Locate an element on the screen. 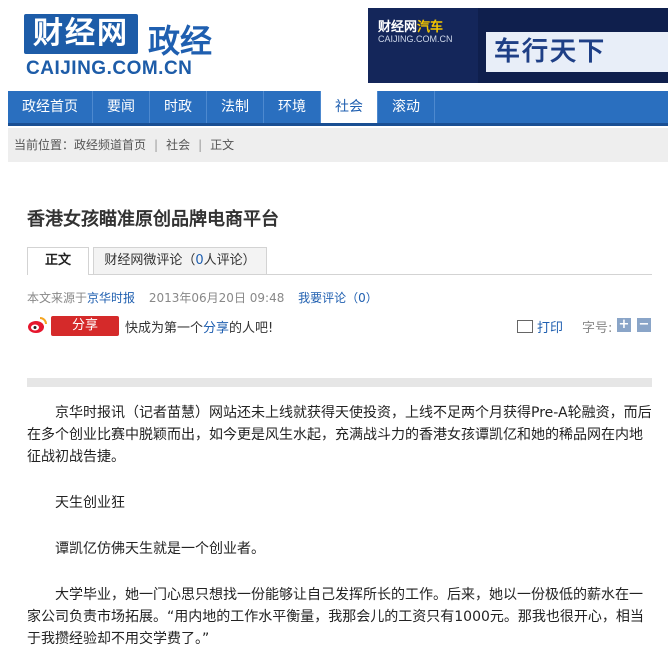 This screenshot has width=668, height=661. main-nav: 政经首页 要闻 时政 法制 环境 社会 滚动 is located at coordinates (338, 108).